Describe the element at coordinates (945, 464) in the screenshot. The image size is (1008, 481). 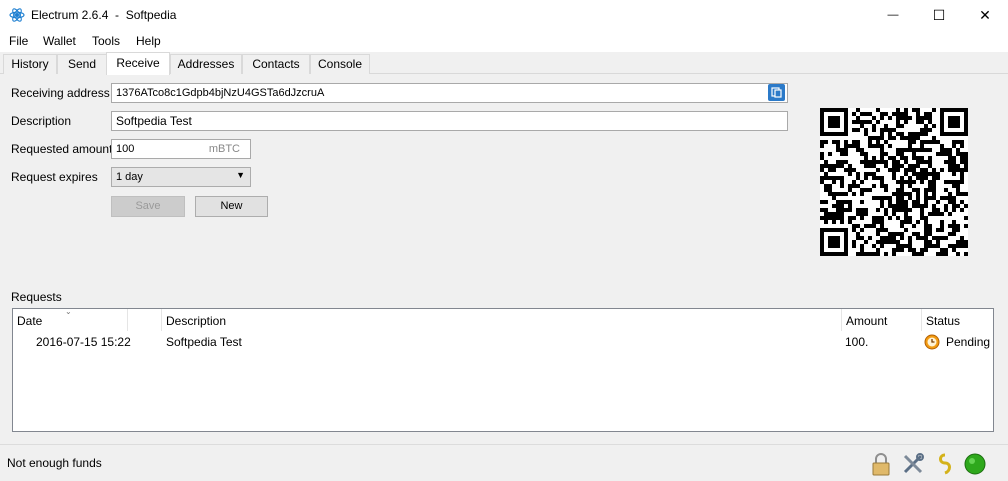
I see `seed-icon` at that location.